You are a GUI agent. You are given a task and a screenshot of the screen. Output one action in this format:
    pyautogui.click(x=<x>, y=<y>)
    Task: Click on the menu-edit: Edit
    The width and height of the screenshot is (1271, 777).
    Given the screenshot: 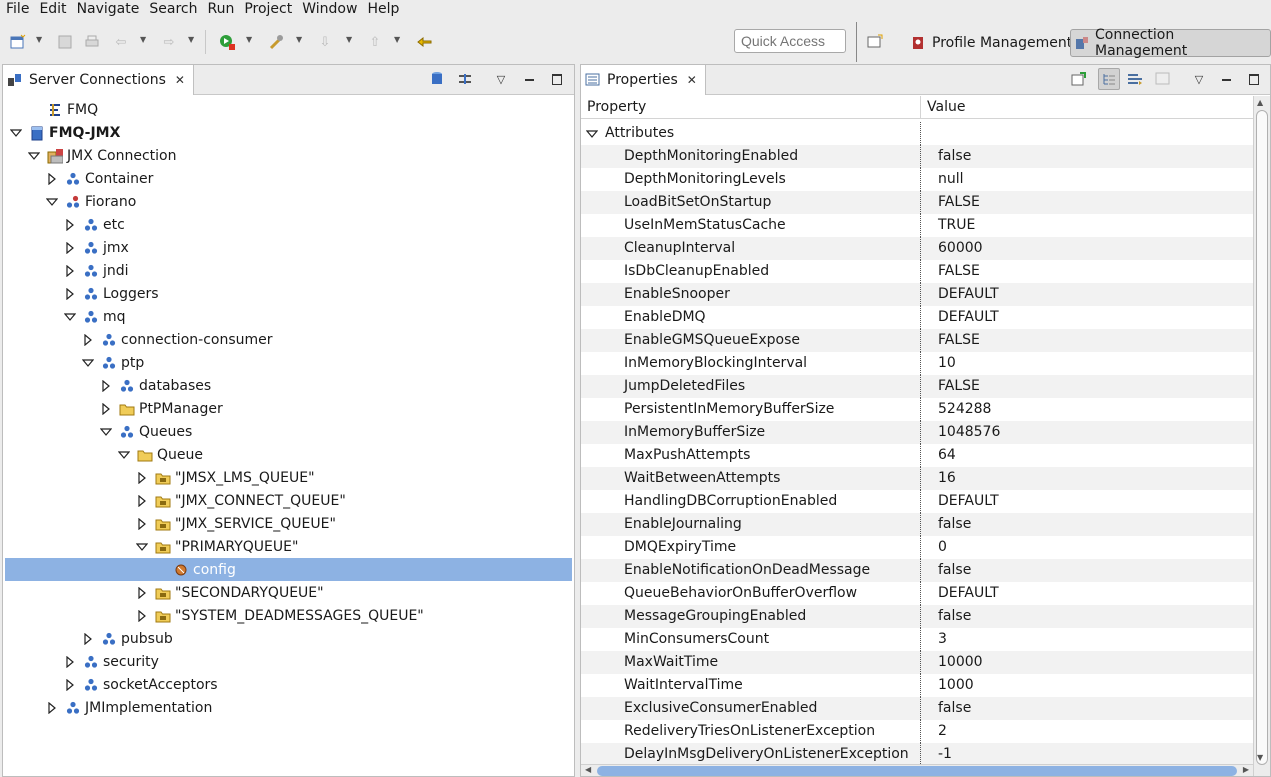 What is the action you would take?
    pyautogui.click(x=52, y=10)
    